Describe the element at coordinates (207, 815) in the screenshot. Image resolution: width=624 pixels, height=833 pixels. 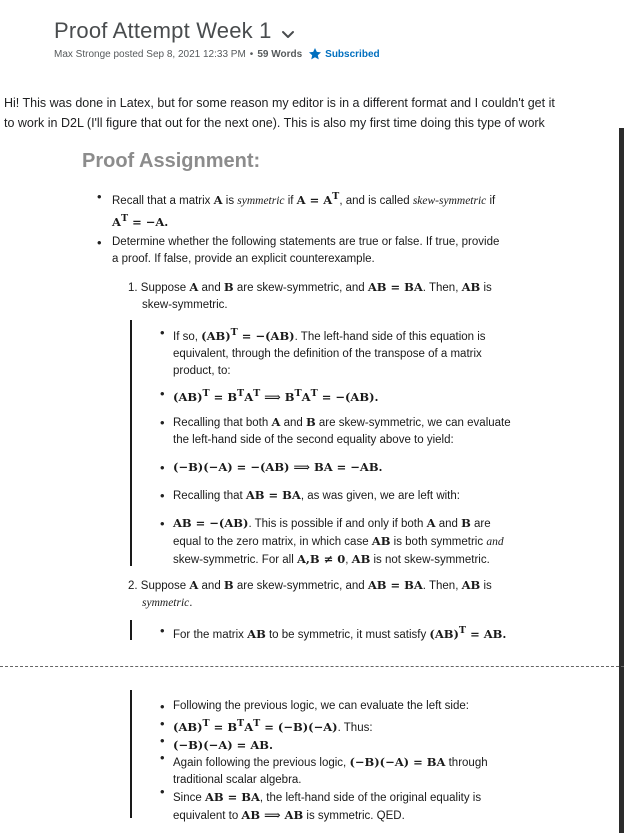
I see `text: equivalent to` at that location.